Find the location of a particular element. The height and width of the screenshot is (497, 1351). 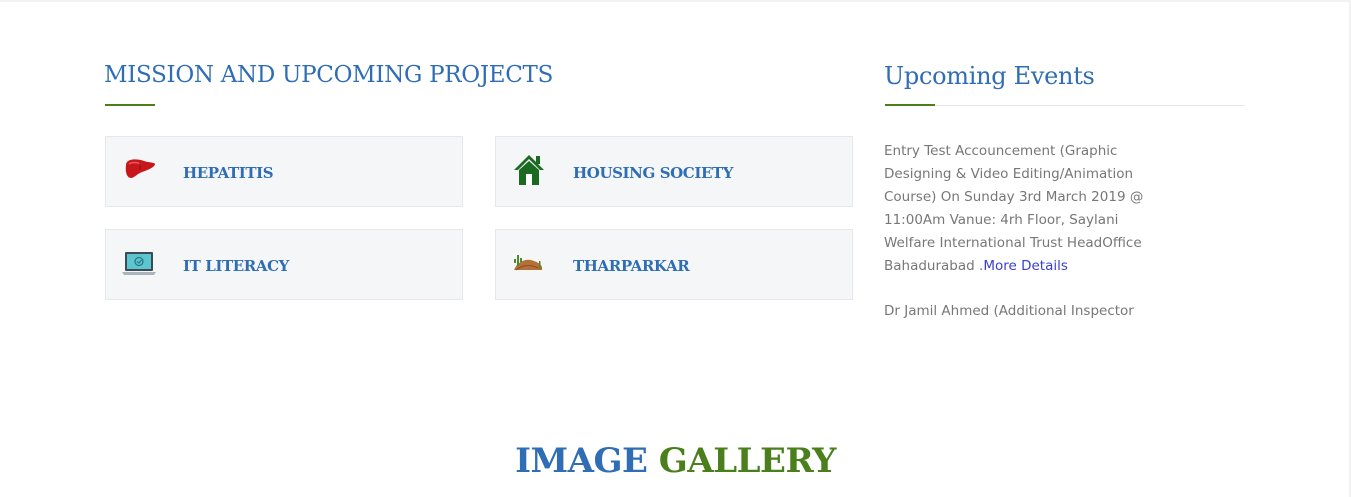

desert-icon is located at coordinates (530, 264).